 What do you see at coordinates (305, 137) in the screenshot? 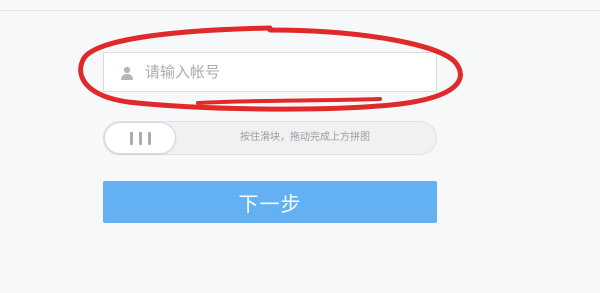
I see `slider-hint: 按住滑块，拖动完成上方拼图` at bounding box center [305, 137].